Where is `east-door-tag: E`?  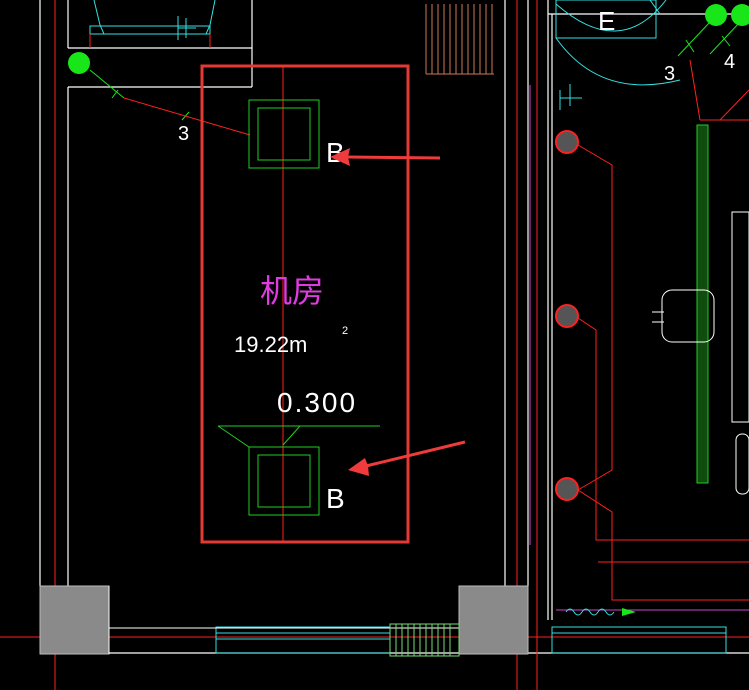
east-door-tag: E is located at coordinates (606, 21).